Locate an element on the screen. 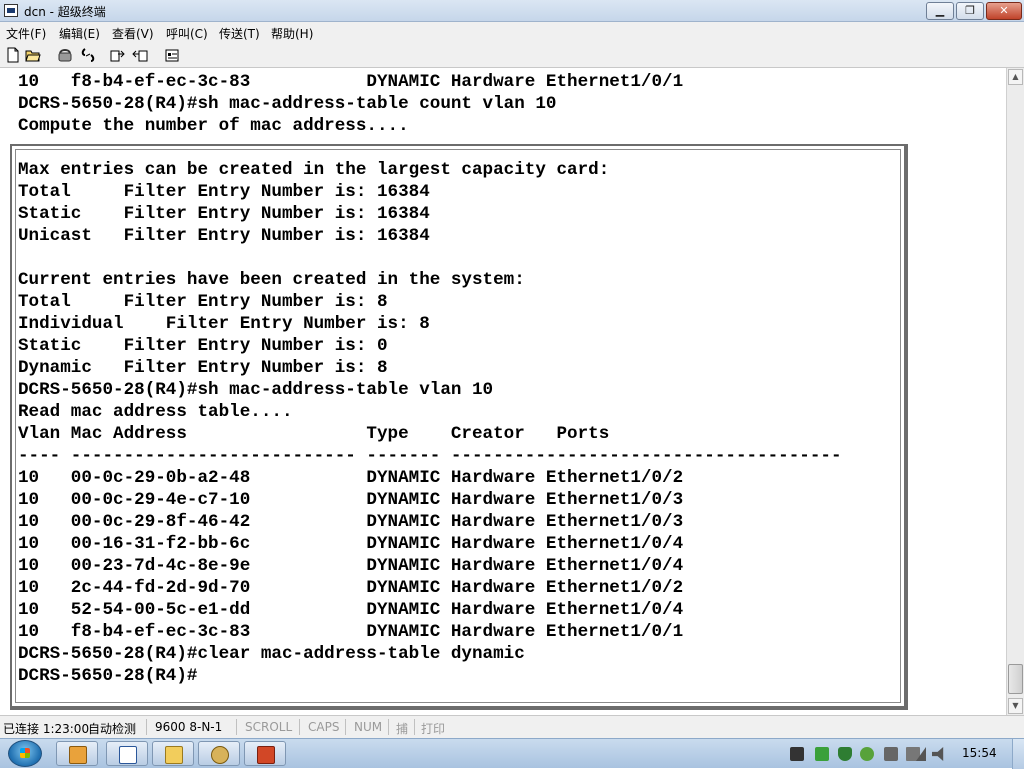  scroll-down-arrow-icon: ▼ is located at coordinates (1015, 706).